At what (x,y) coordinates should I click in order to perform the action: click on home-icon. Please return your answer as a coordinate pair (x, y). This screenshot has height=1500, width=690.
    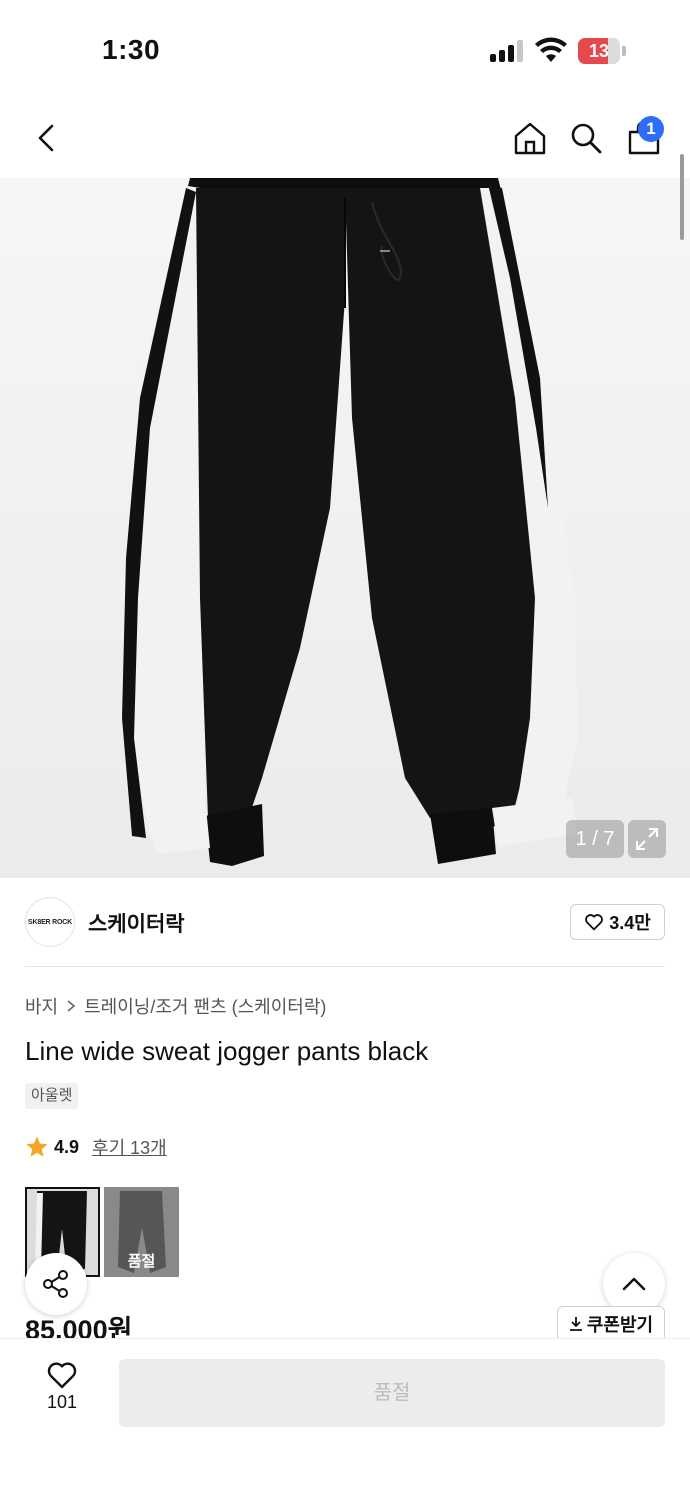
    Looking at the image, I should click on (530, 138).